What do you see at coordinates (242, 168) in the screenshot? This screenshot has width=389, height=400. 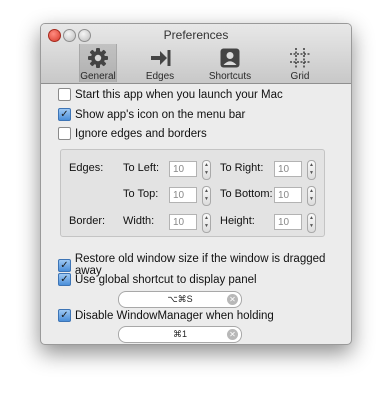 I see `to-right-label: To Right:` at bounding box center [242, 168].